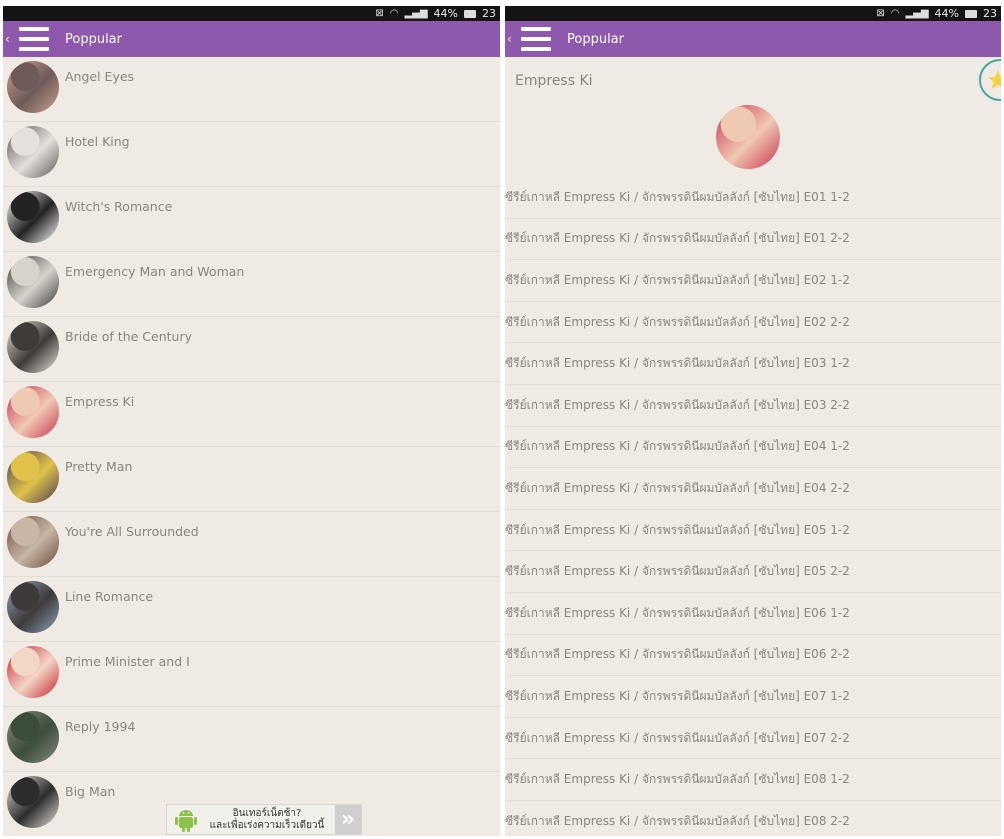 The height and width of the screenshot is (839, 1004). What do you see at coordinates (267, 825) in the screenshot?
I see `ad-line-2: และเพื่อเร่งความเร็วเดียวนี้` at bounding box center [267, 825].